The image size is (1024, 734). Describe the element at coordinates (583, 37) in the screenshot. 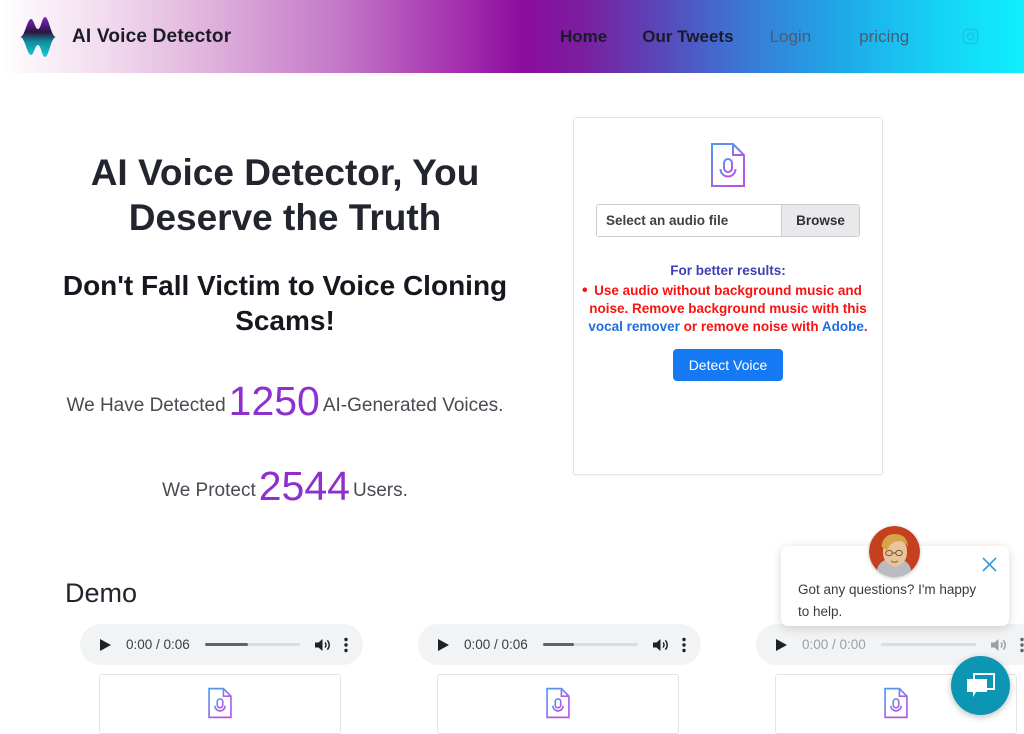

I see `nav-link-home: Home` at that location.